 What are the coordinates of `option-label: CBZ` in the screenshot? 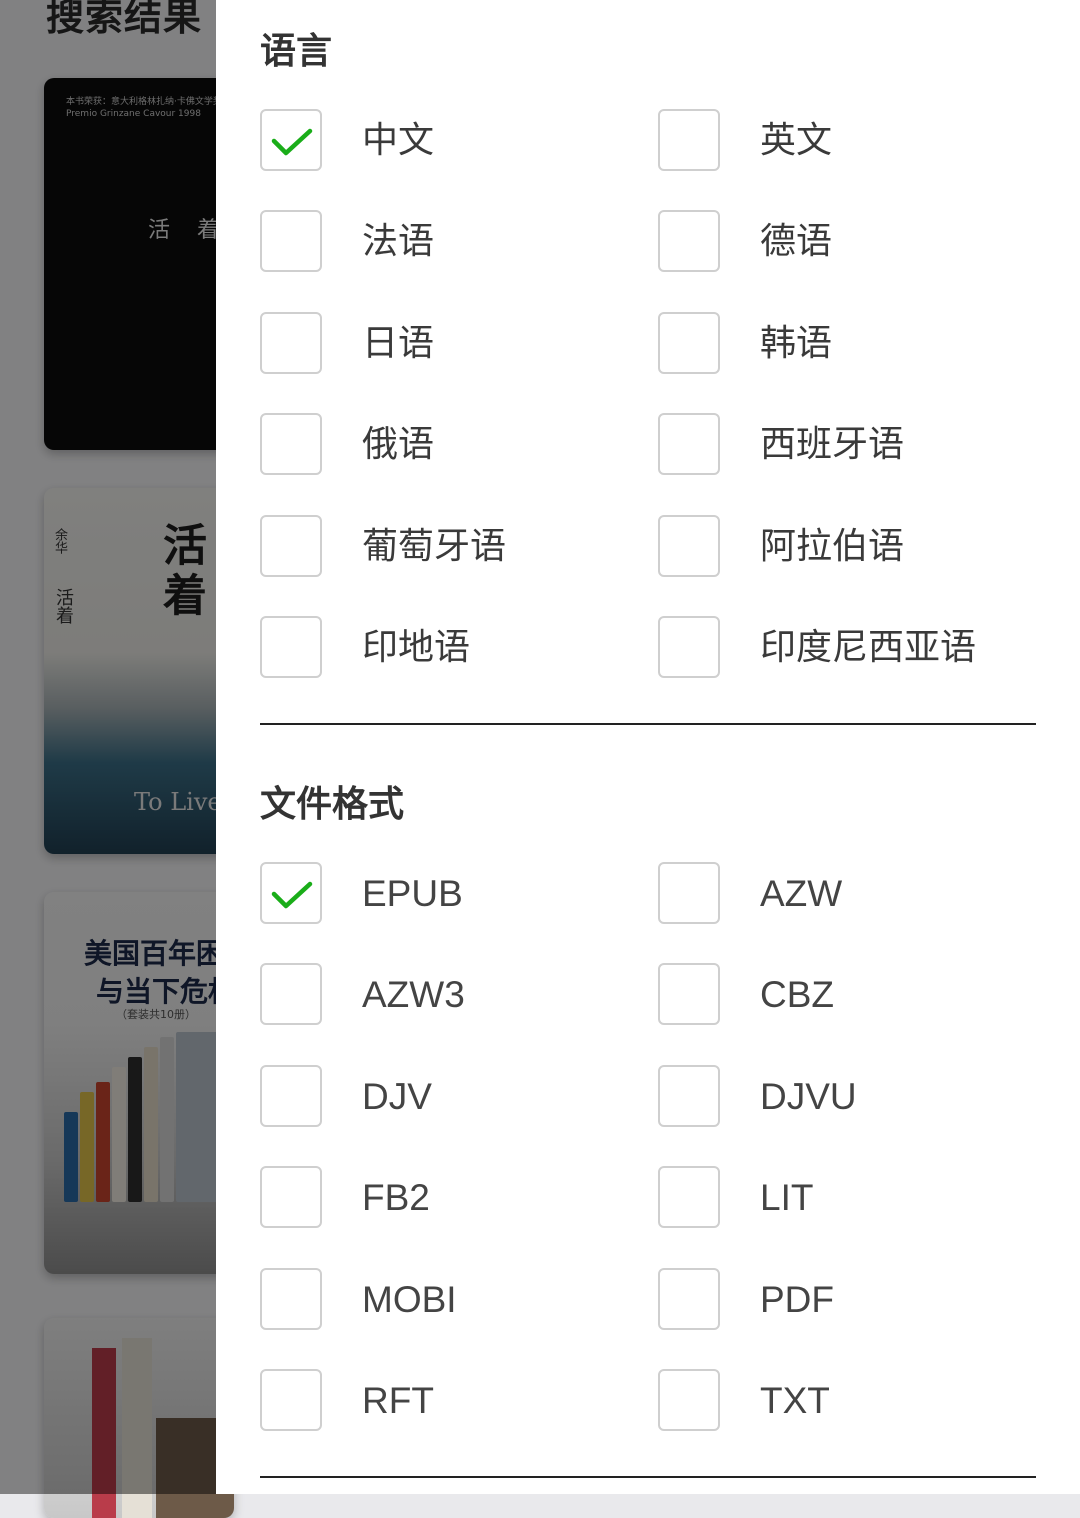 It's located at (797, 994).